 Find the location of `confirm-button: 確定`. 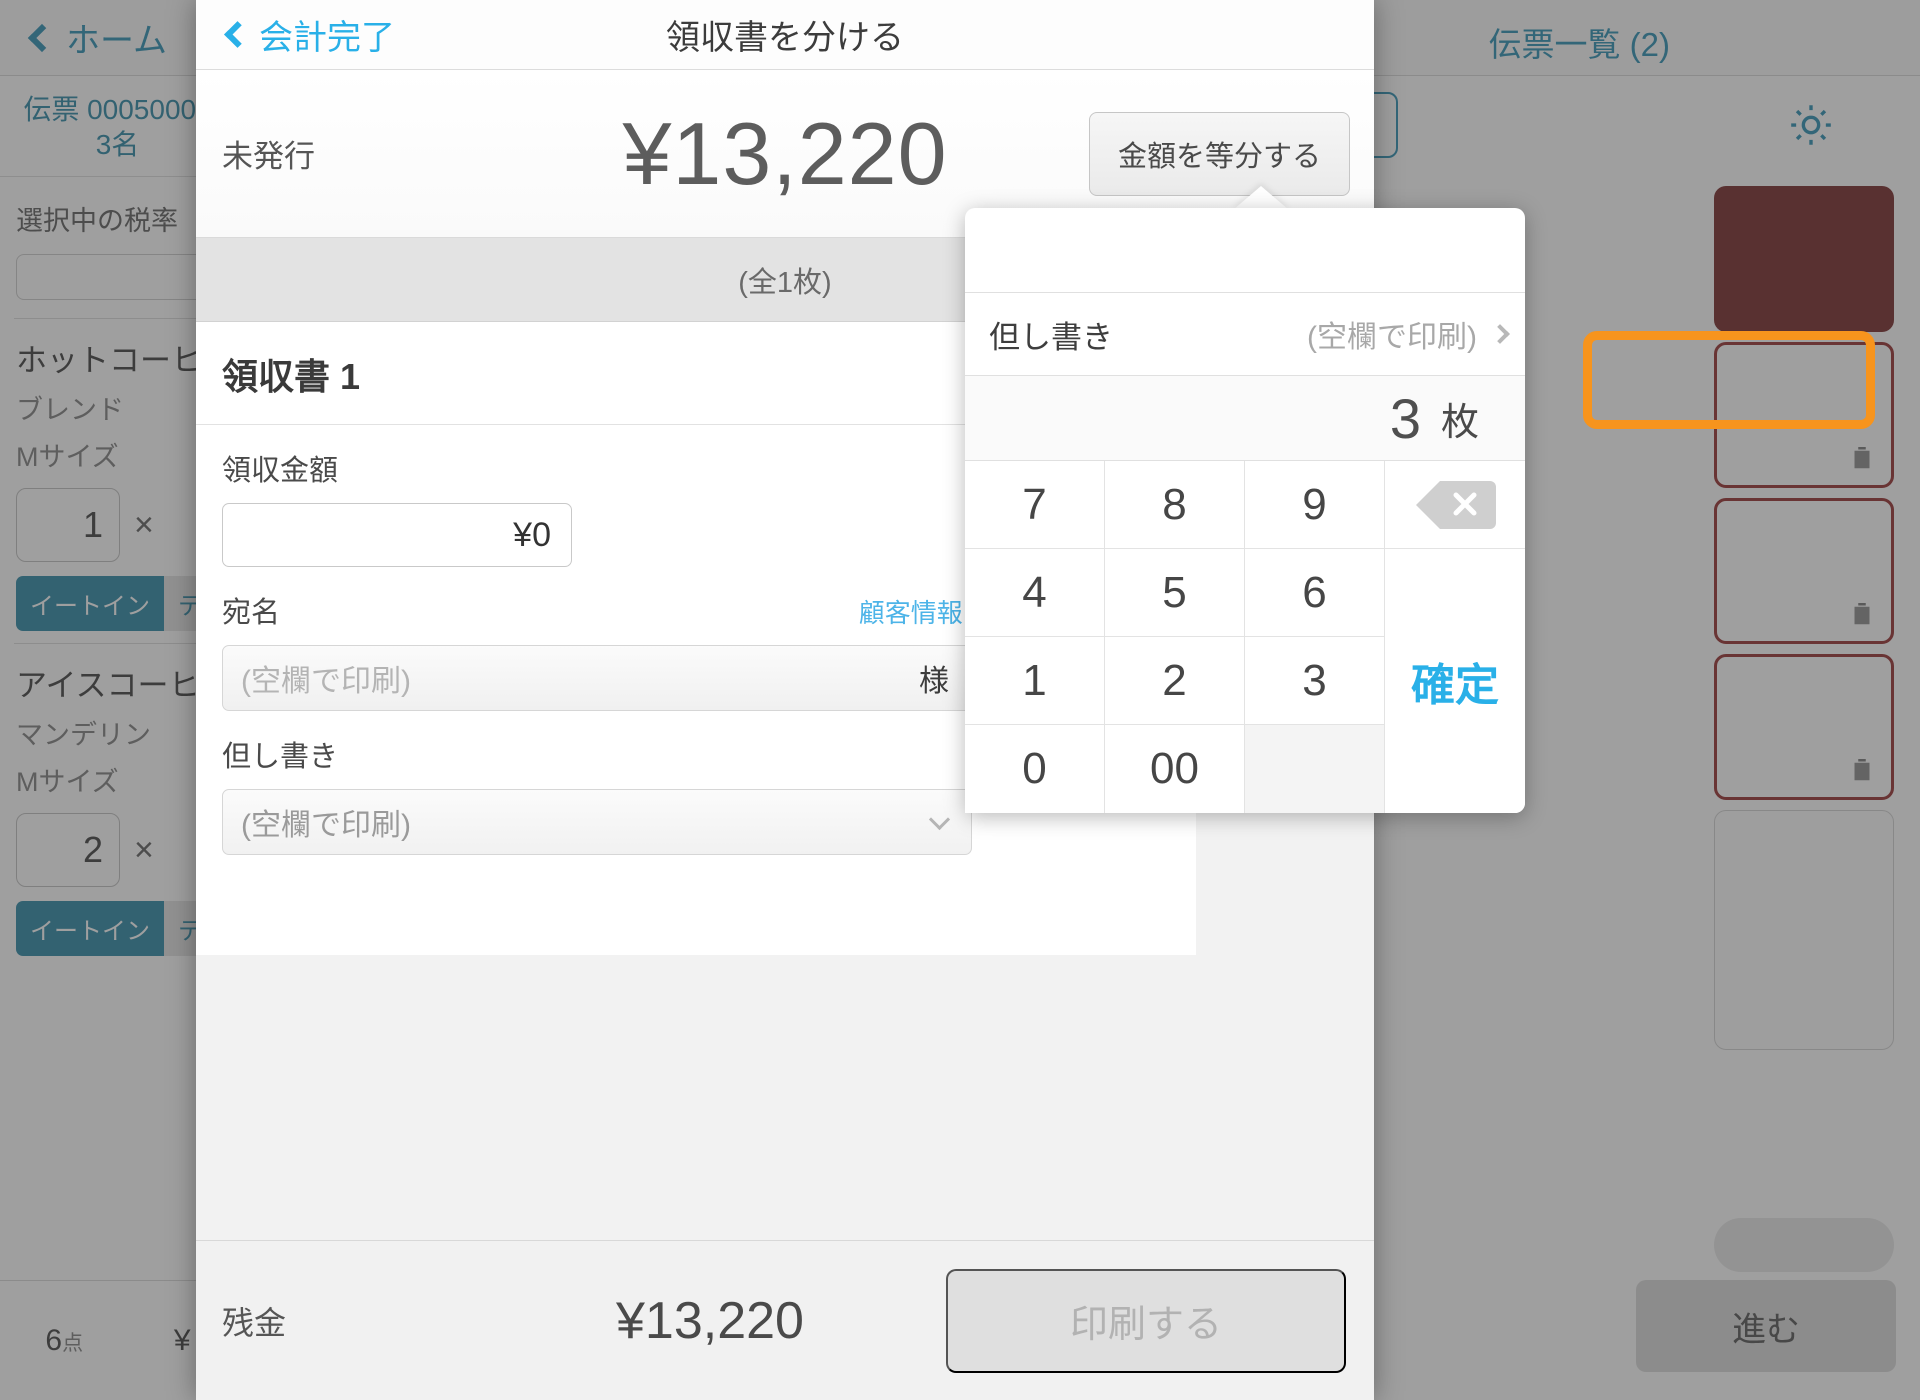

confirm-button: 確定 is located at coordinates (1455, 681).